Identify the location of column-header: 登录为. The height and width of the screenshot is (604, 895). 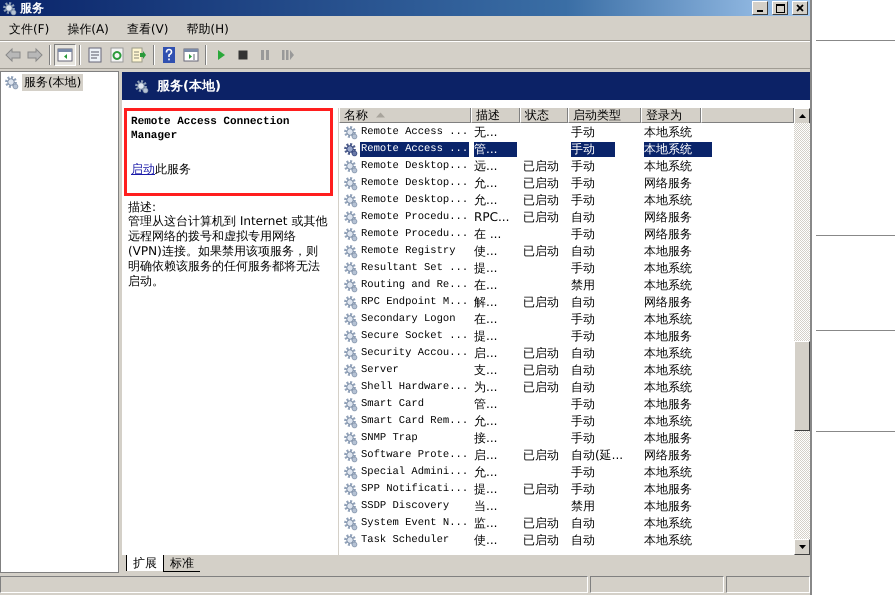
(671, 115).